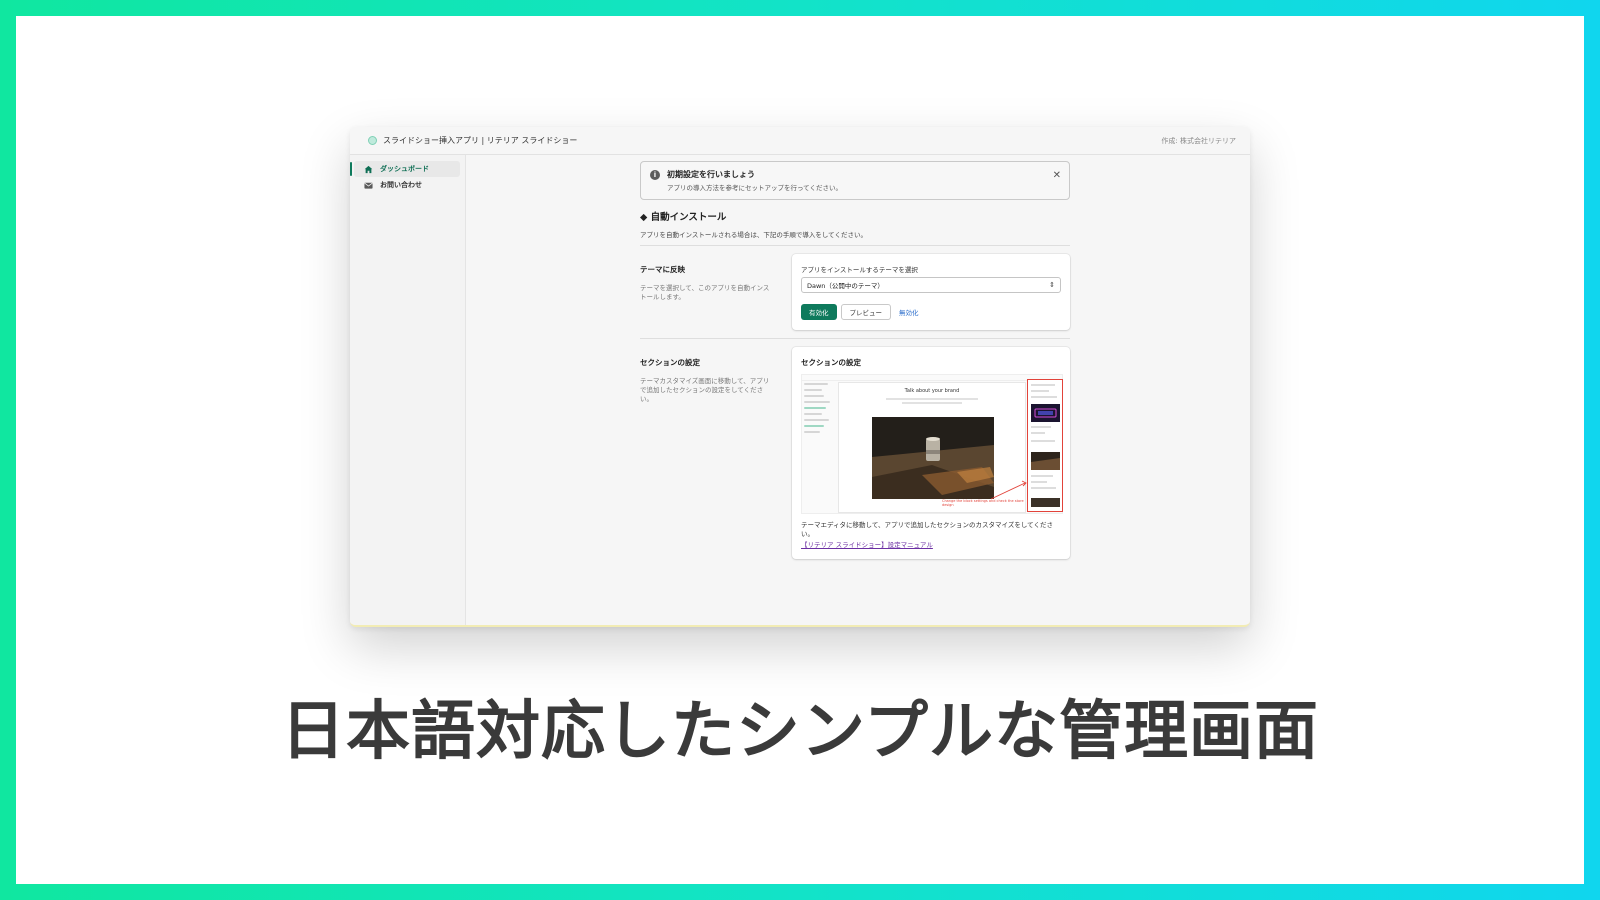 The height and width of the screenshot is (900, 1600). I want to click on theme-section-title: テーマに反映, so click(662, 269).